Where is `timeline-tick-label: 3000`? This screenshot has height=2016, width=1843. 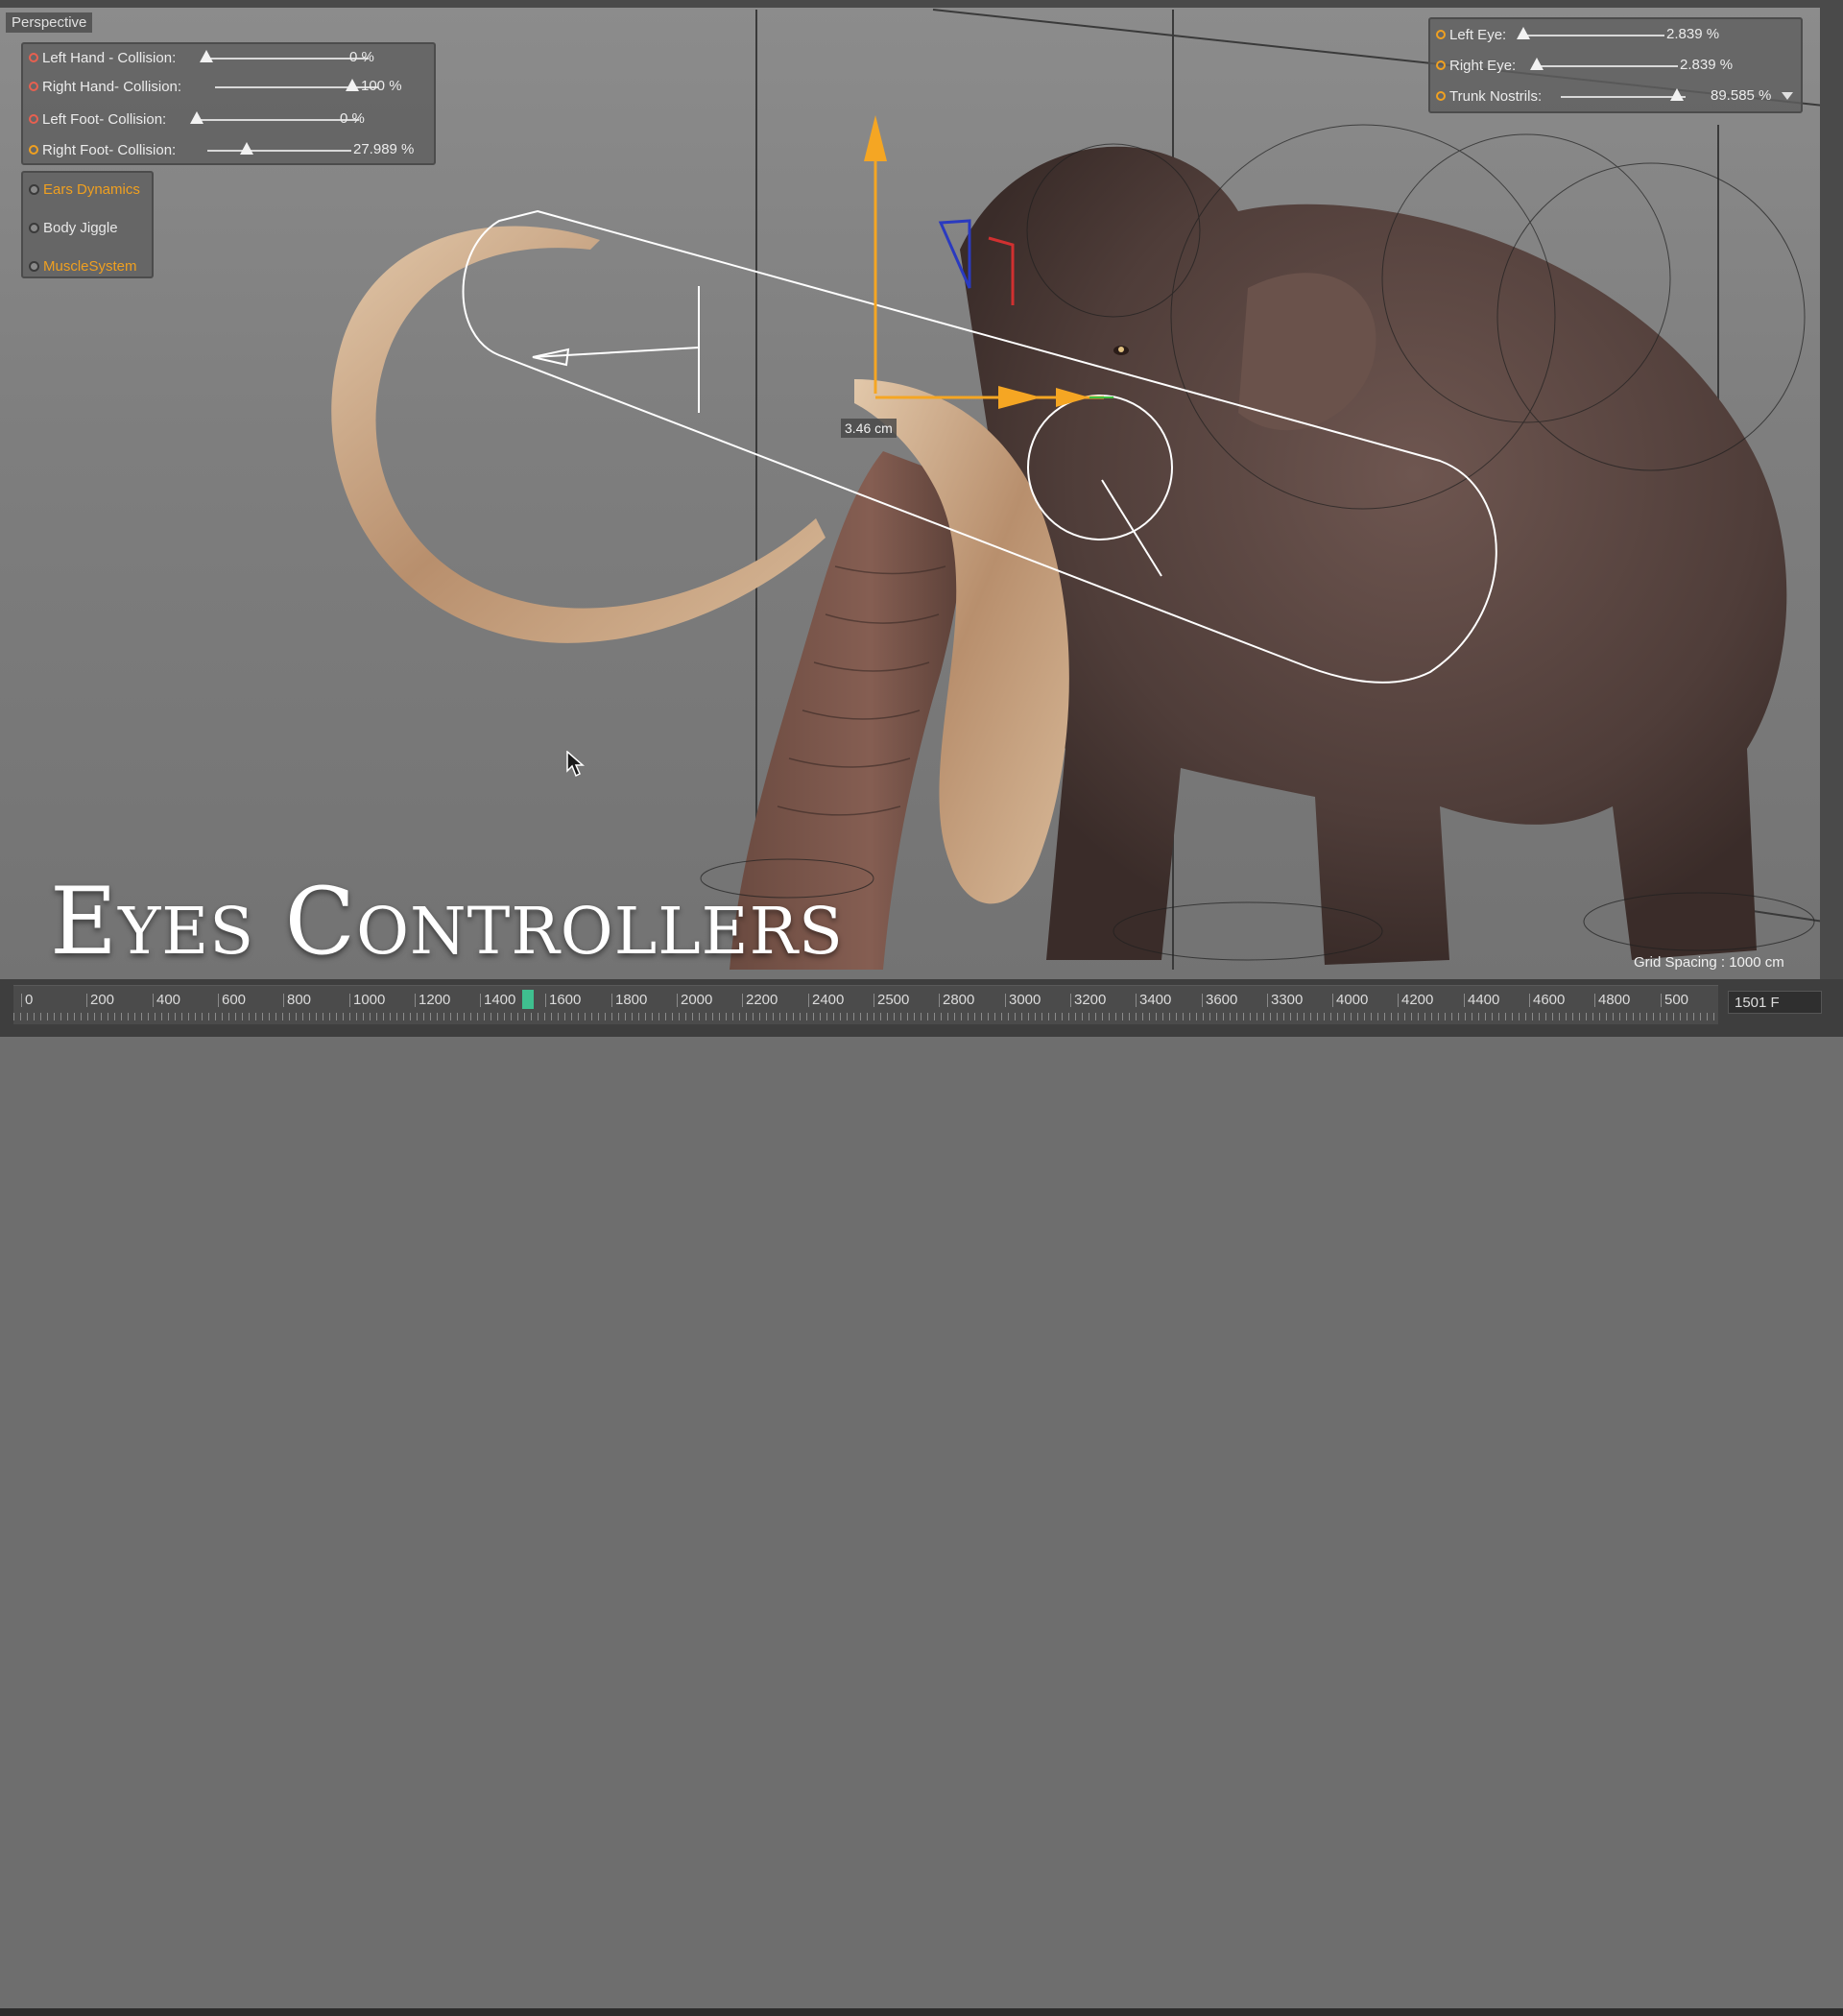 timeline-tick-label: 3000 is located at coordinates (1025, 1000).